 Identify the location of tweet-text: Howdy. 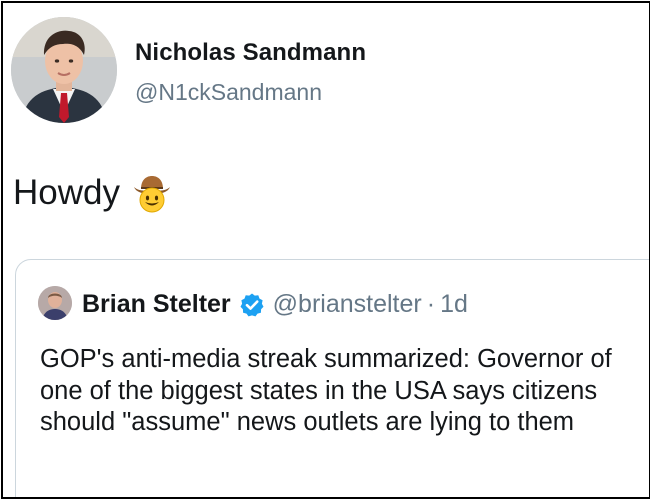
(66, 192).